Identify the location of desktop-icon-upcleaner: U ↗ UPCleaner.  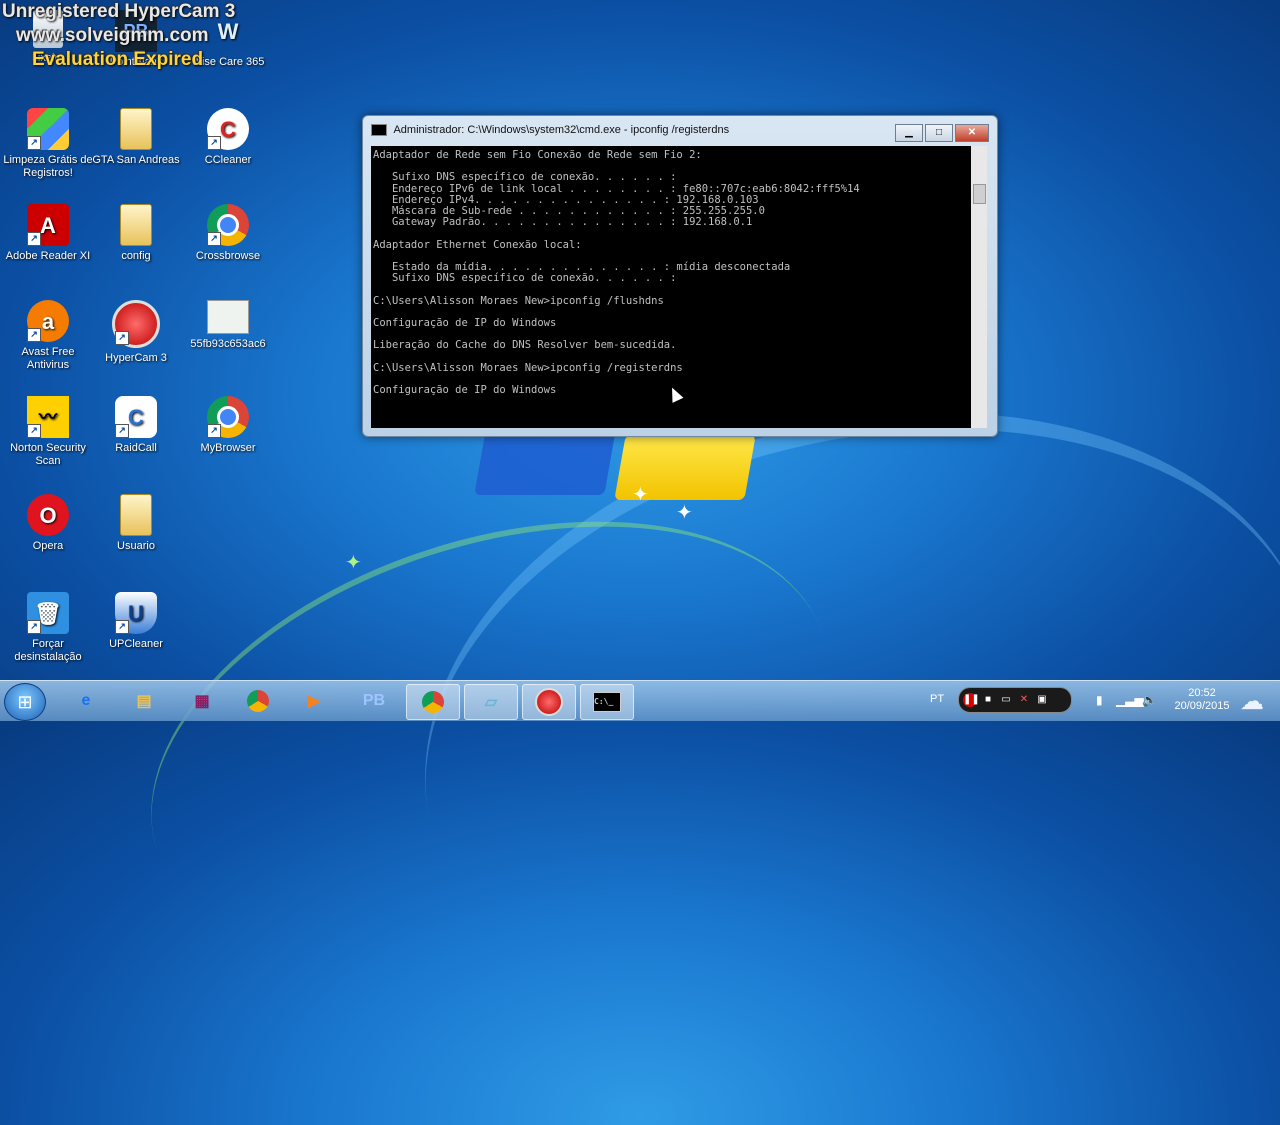
(136, 621).